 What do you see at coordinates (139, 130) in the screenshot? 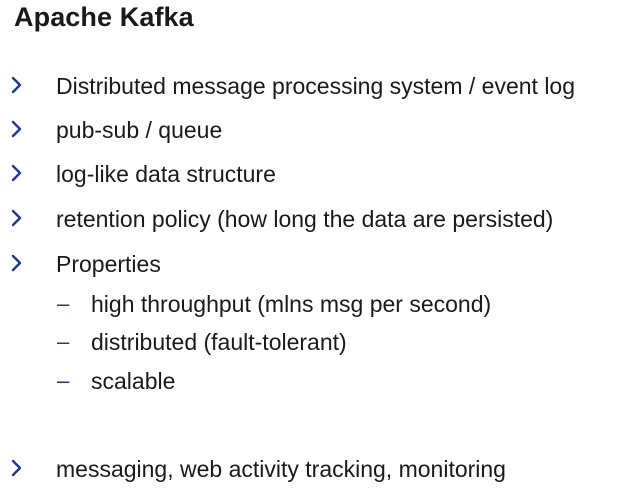
I see `bullet-text: pub-sub / queue` at bounding box center [139, 130].